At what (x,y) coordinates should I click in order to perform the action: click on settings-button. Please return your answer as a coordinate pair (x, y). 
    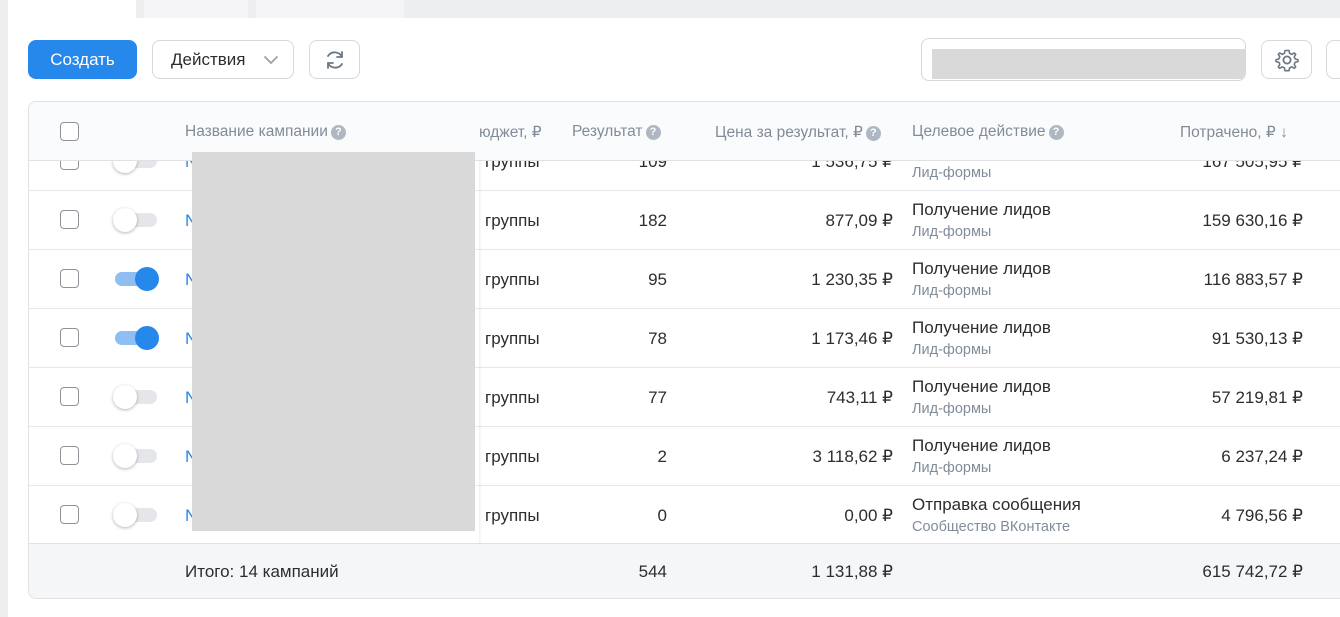
    Looking at the image, I should click on (1286, 59).